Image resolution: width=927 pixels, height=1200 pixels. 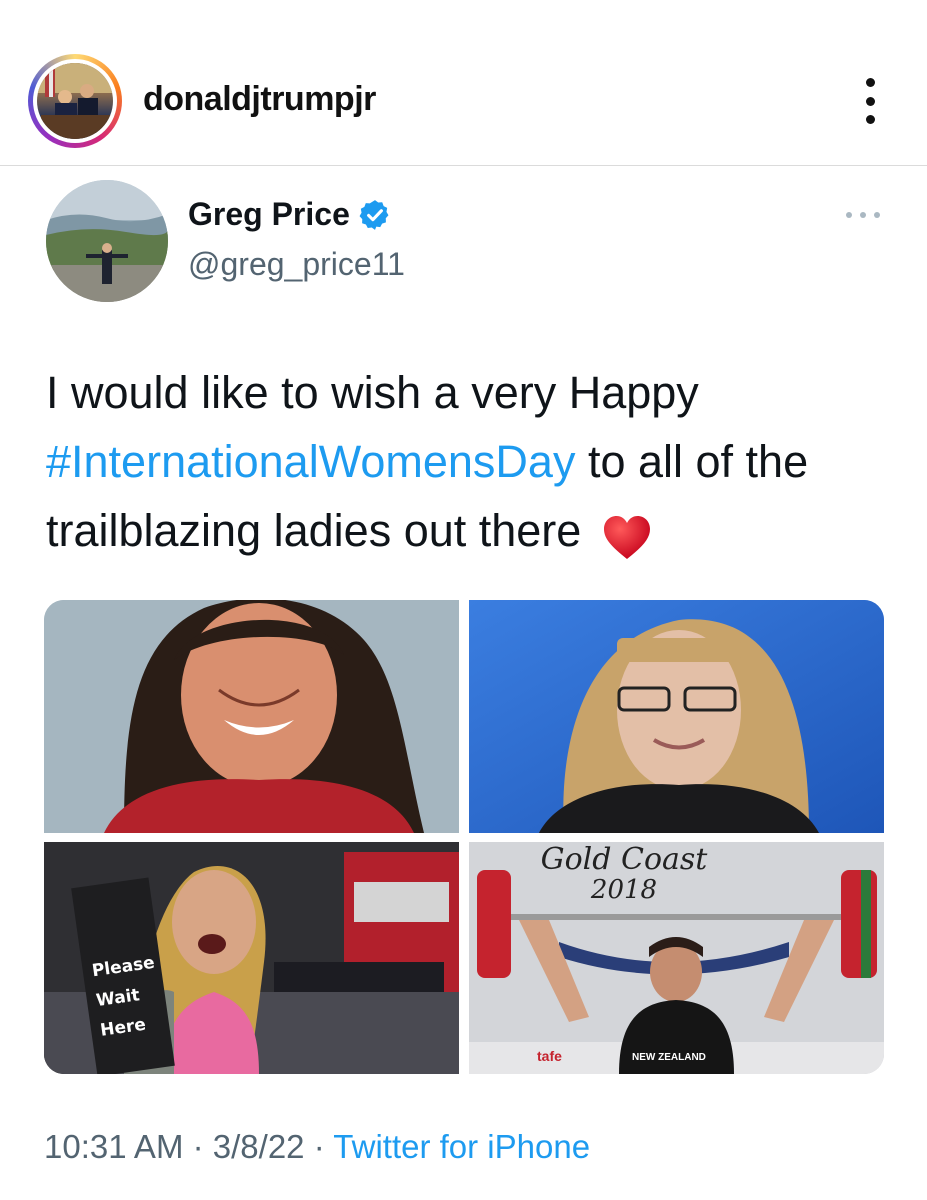 I want to click on profile-avatar, so click(x=75, y=101).